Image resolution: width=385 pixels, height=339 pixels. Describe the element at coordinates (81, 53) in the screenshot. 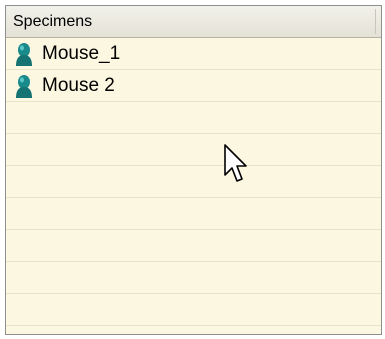

I see `list-item-label: Mouse_1` at that location.